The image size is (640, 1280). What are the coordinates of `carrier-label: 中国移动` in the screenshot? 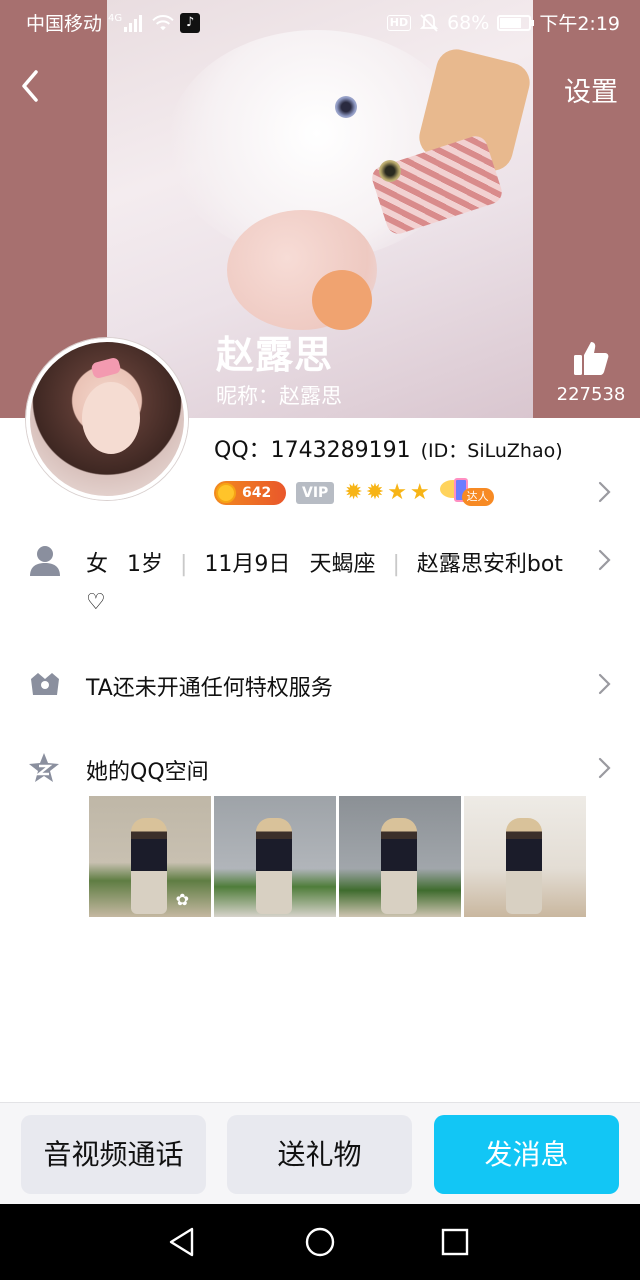 It's located at (64, 24).